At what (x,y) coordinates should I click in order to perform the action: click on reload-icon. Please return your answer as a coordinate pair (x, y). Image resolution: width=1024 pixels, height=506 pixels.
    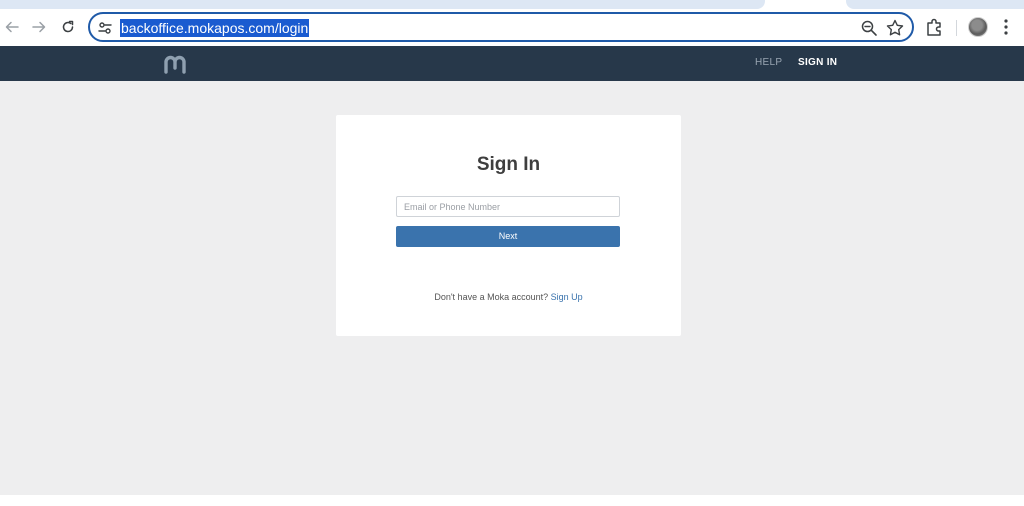
    Looking at the image, I should click on (68, 26).